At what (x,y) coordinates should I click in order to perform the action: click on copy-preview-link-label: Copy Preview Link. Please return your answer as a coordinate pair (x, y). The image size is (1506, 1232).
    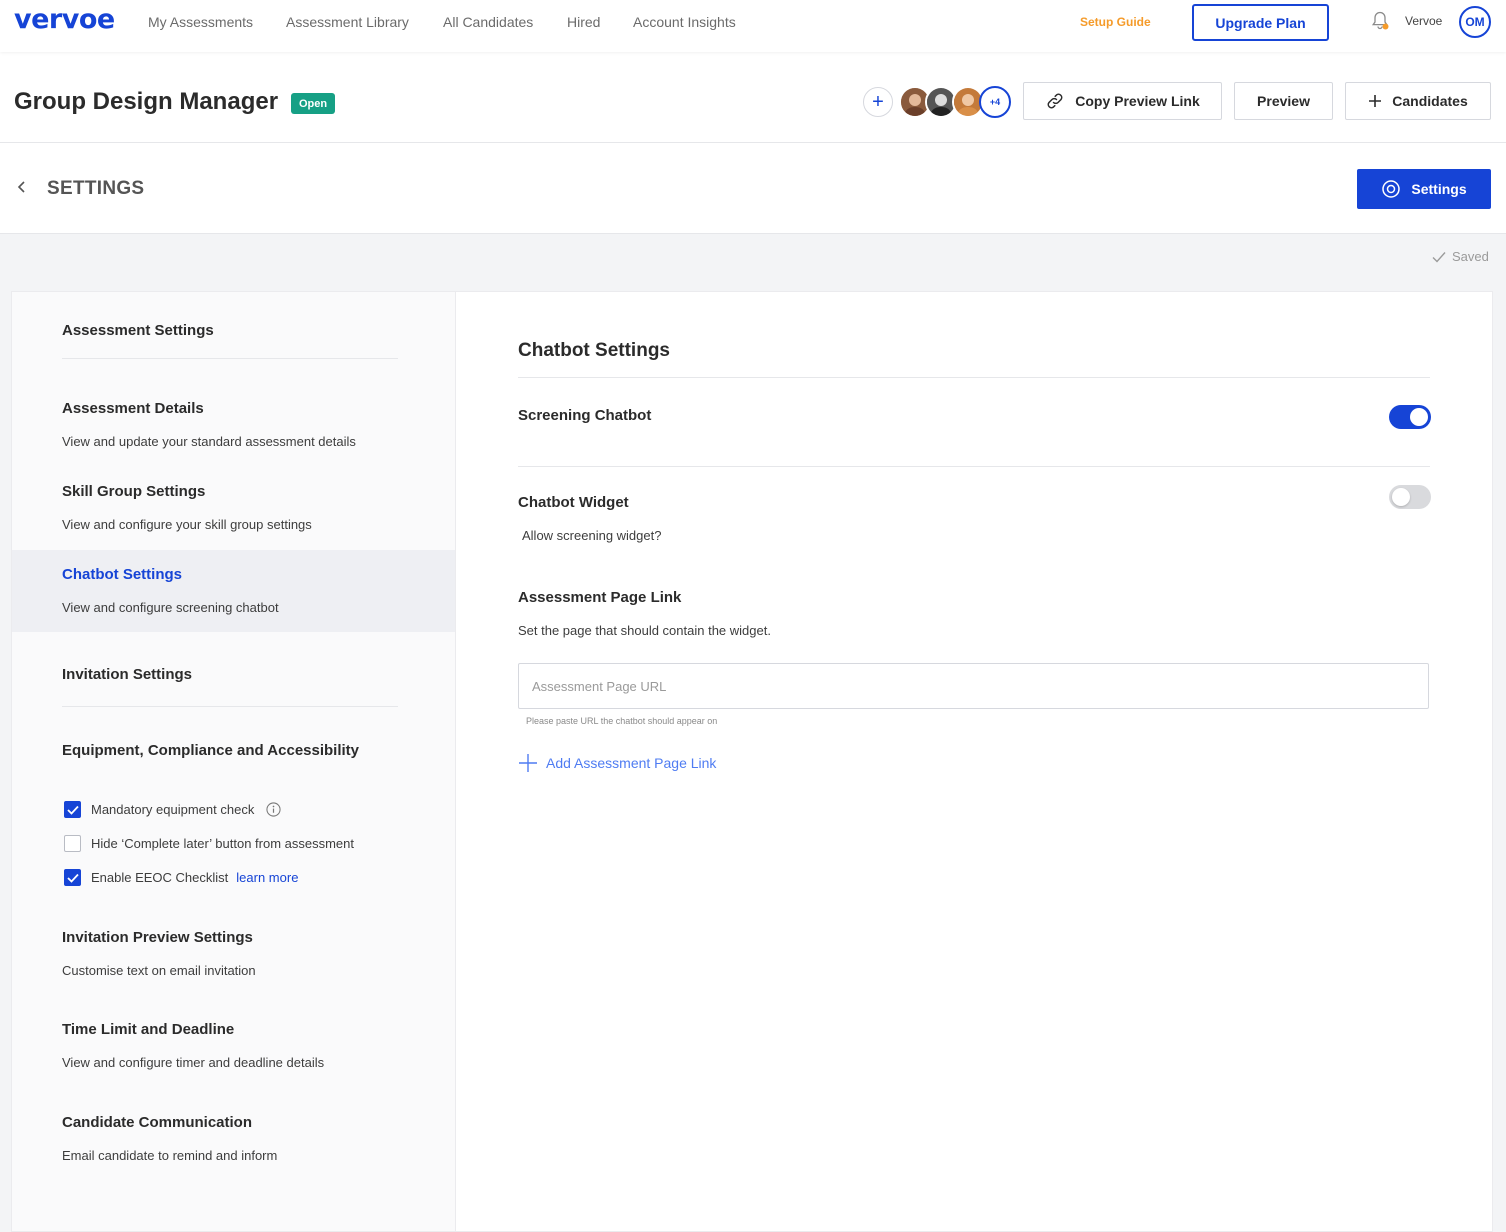
    Looking at the image, I should click on (1137, 101).